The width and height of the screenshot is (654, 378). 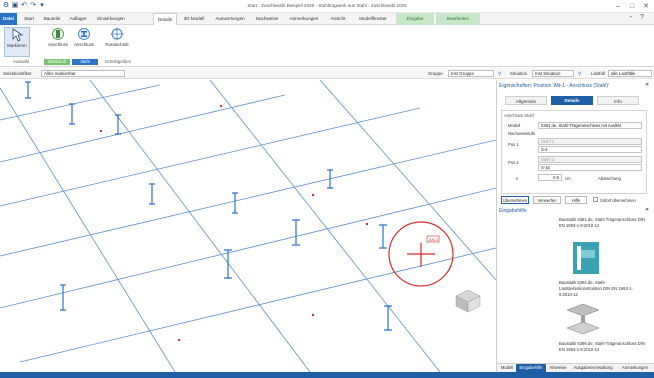 I want to click on tab-anmerkungen: Anmerkungen, so click(x=304, y=19).